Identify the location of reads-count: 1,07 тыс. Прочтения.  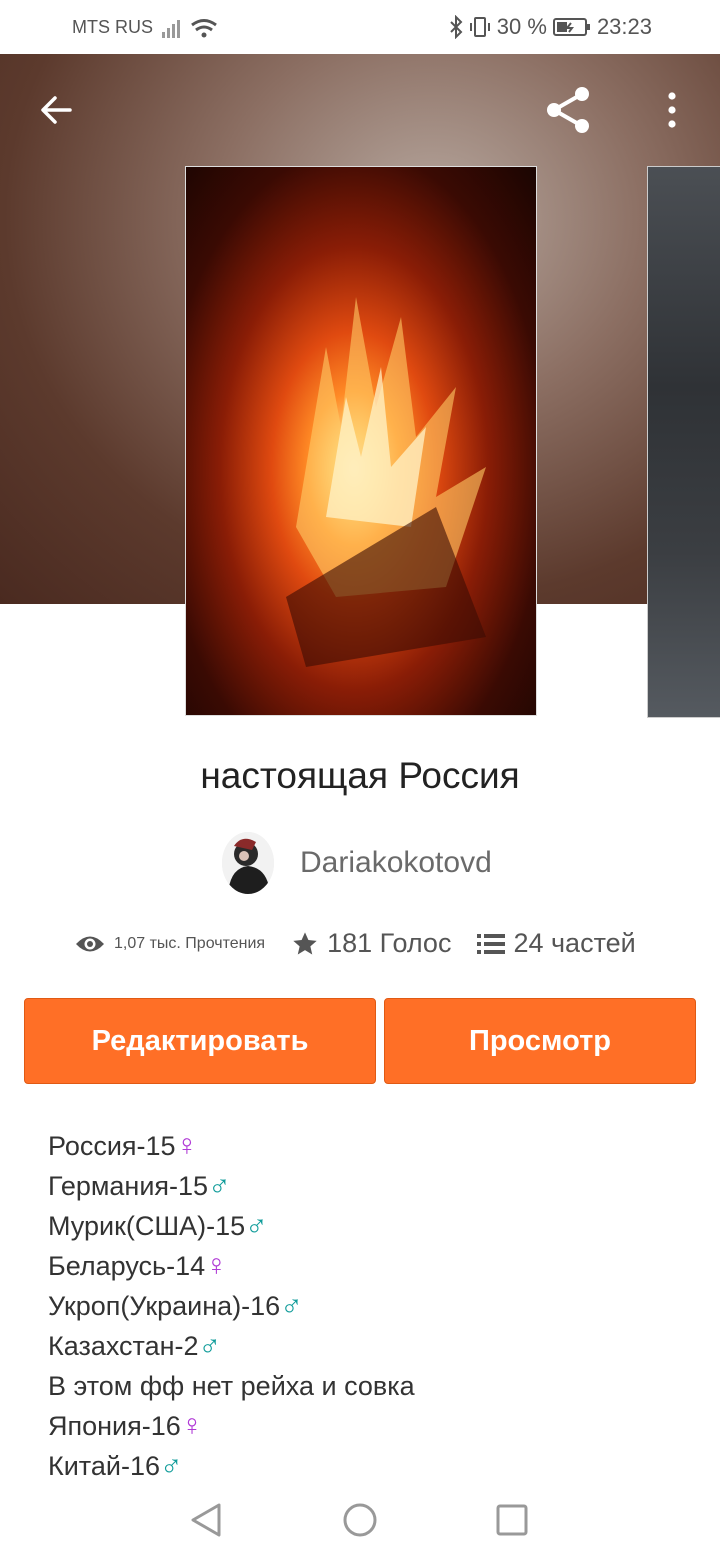
(190, 943).